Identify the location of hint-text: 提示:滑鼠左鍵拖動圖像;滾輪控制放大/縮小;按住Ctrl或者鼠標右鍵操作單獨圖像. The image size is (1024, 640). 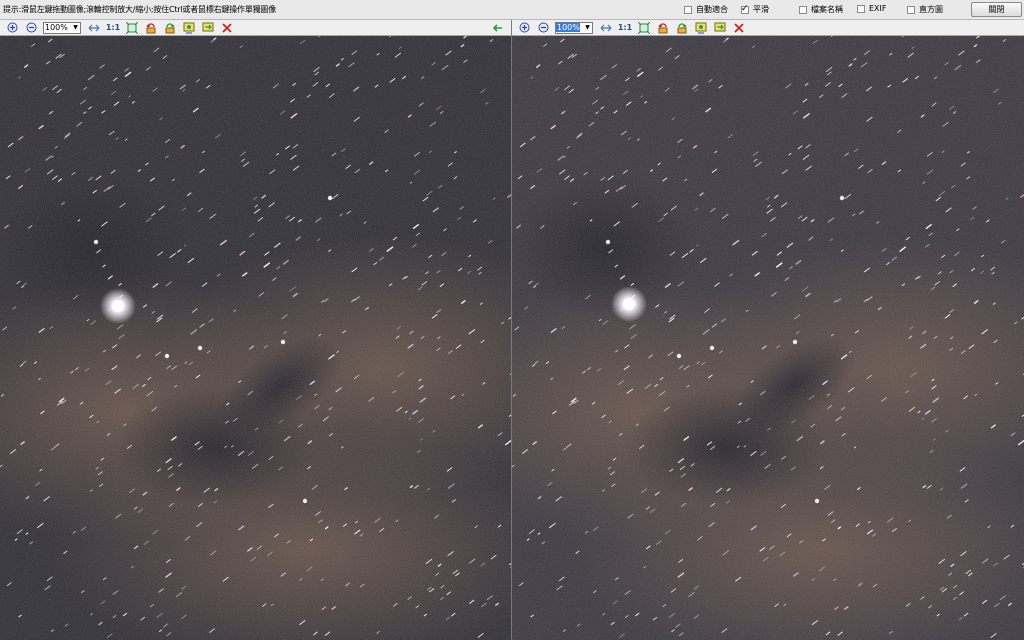
(140, 9).